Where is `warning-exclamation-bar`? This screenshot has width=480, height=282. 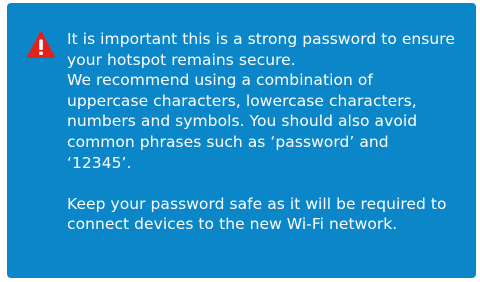
warning-exclamation-bar is located at coordinates (41, 44).